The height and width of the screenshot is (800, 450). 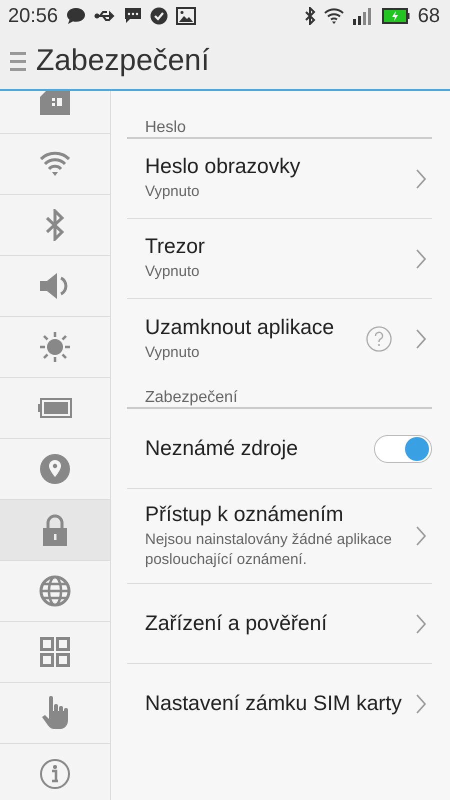 I want to click on settings-item: Zařízení a pověření, so click(x=279, y=624).